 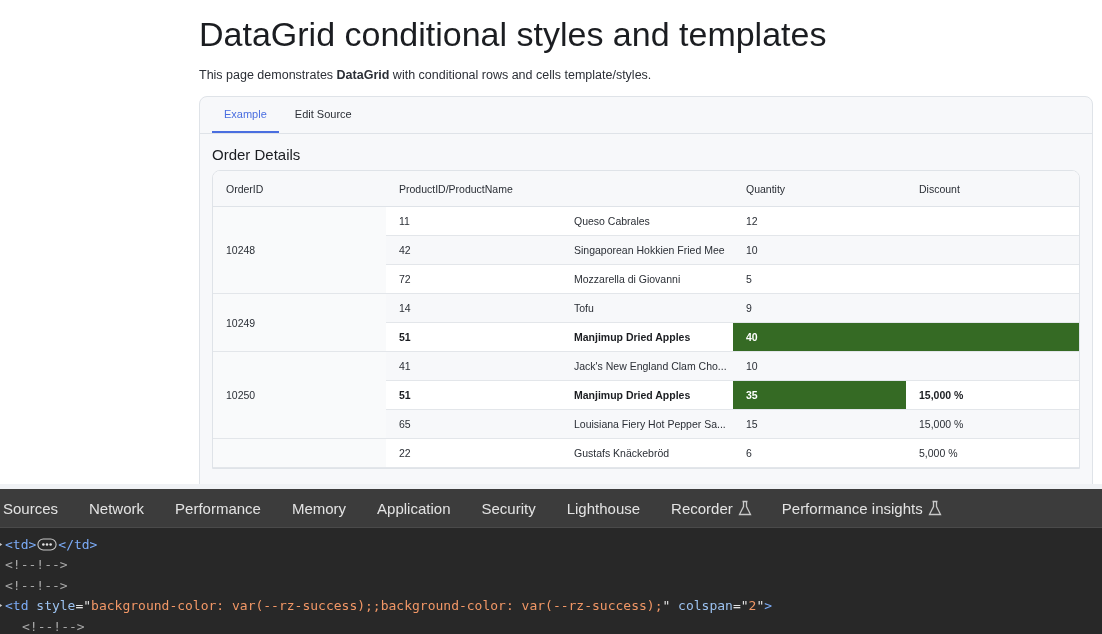 What do you see at coordinates (473, 424) in the screenshot?
I see `table-cell: 65` at bounding box center [473, 424].